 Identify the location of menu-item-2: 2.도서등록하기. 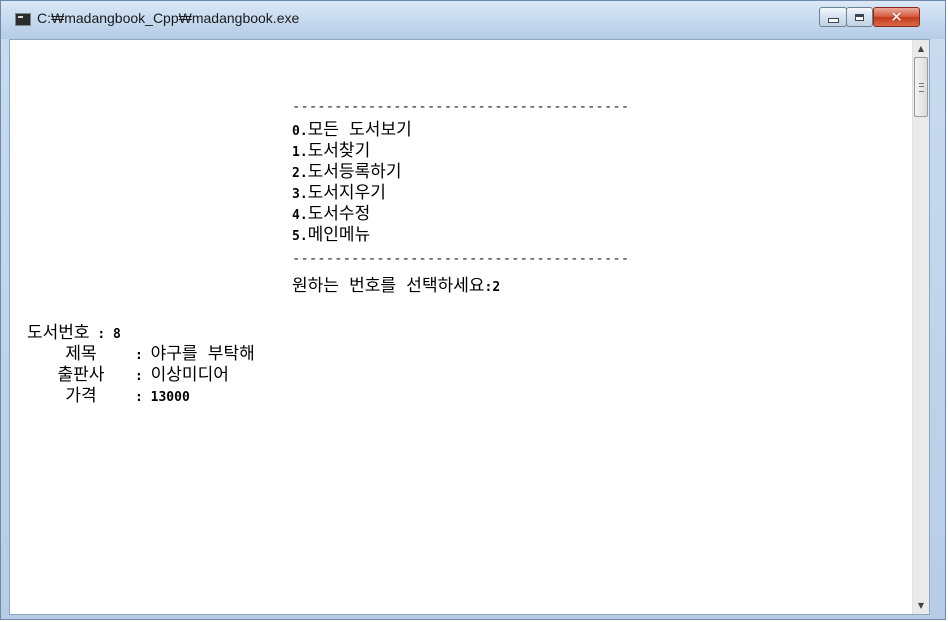
(347, 173).